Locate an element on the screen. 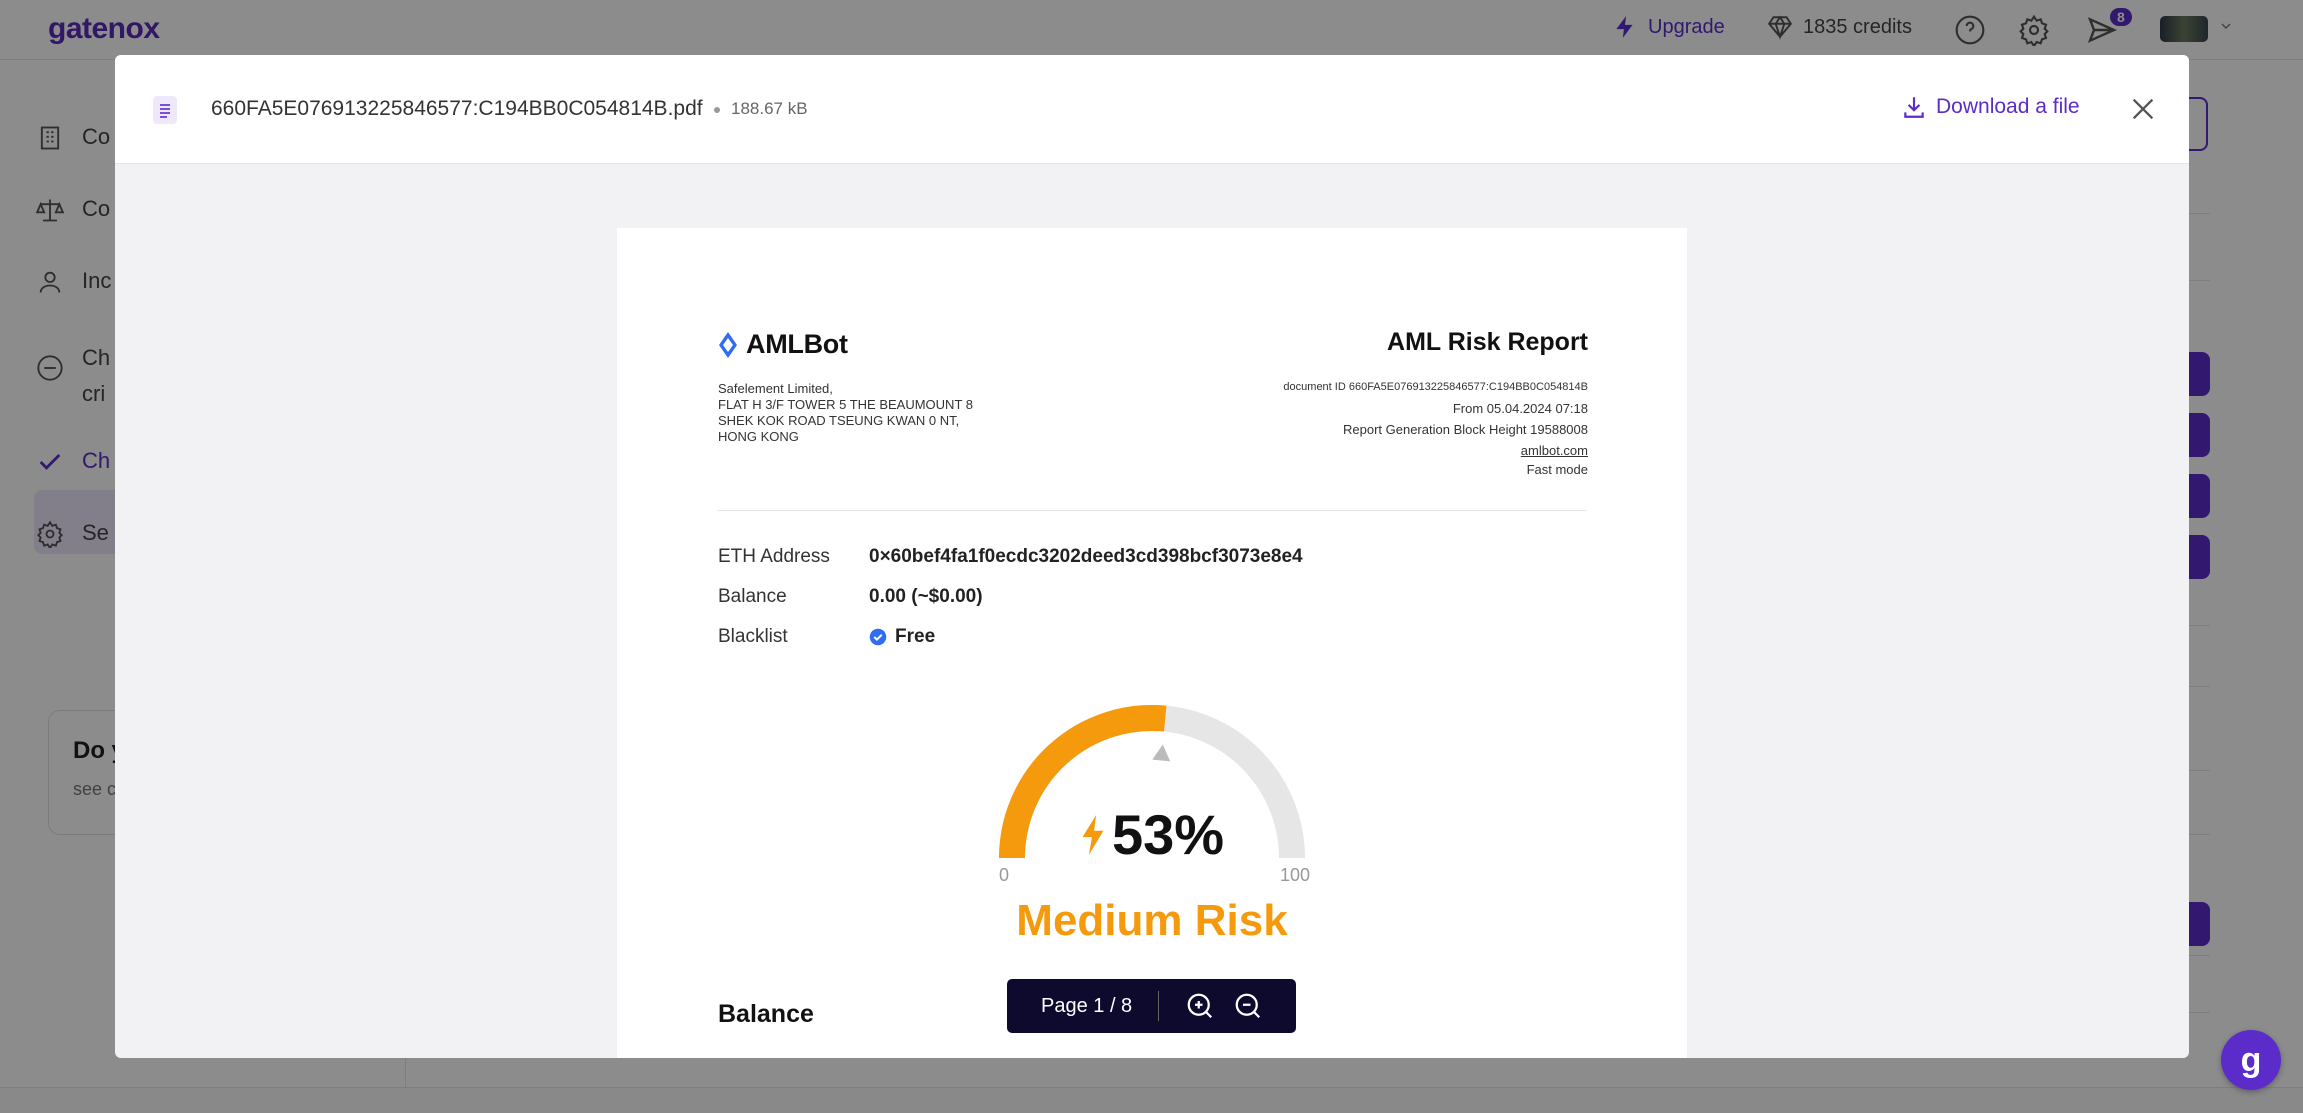 This screenshot has width=2303, height=1113. blacklist-value: Free is located at coordinates (915, 636).